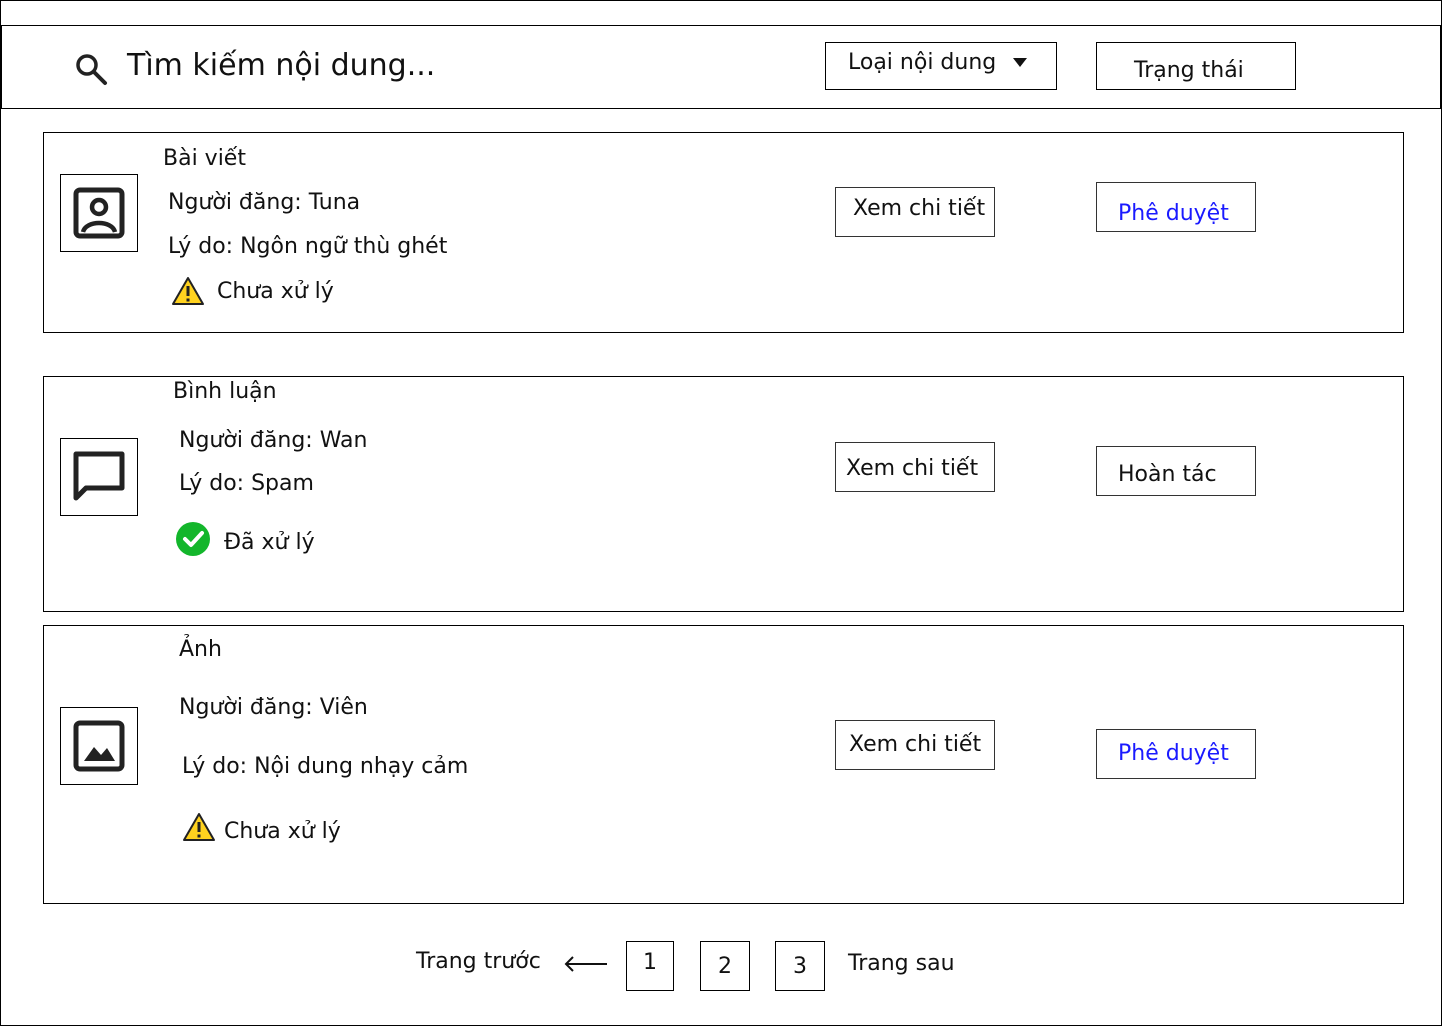 The image size is (1442, 1026). I want to click on reason-text: Lý do: Nội dung nhạy cảm, so click(325, 766).